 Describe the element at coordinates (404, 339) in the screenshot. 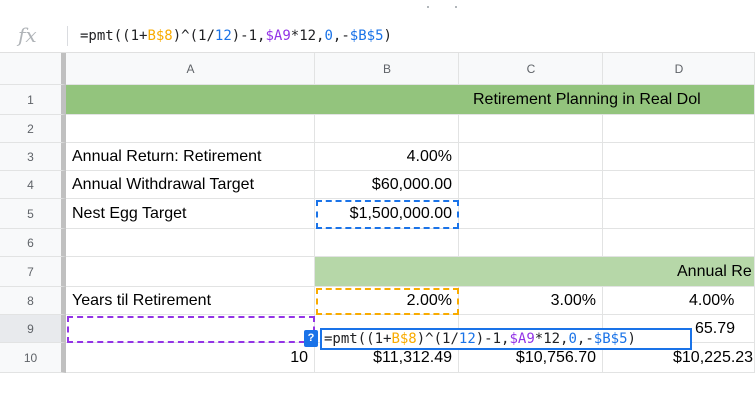

I see `editor-segment: B$8` at that location.